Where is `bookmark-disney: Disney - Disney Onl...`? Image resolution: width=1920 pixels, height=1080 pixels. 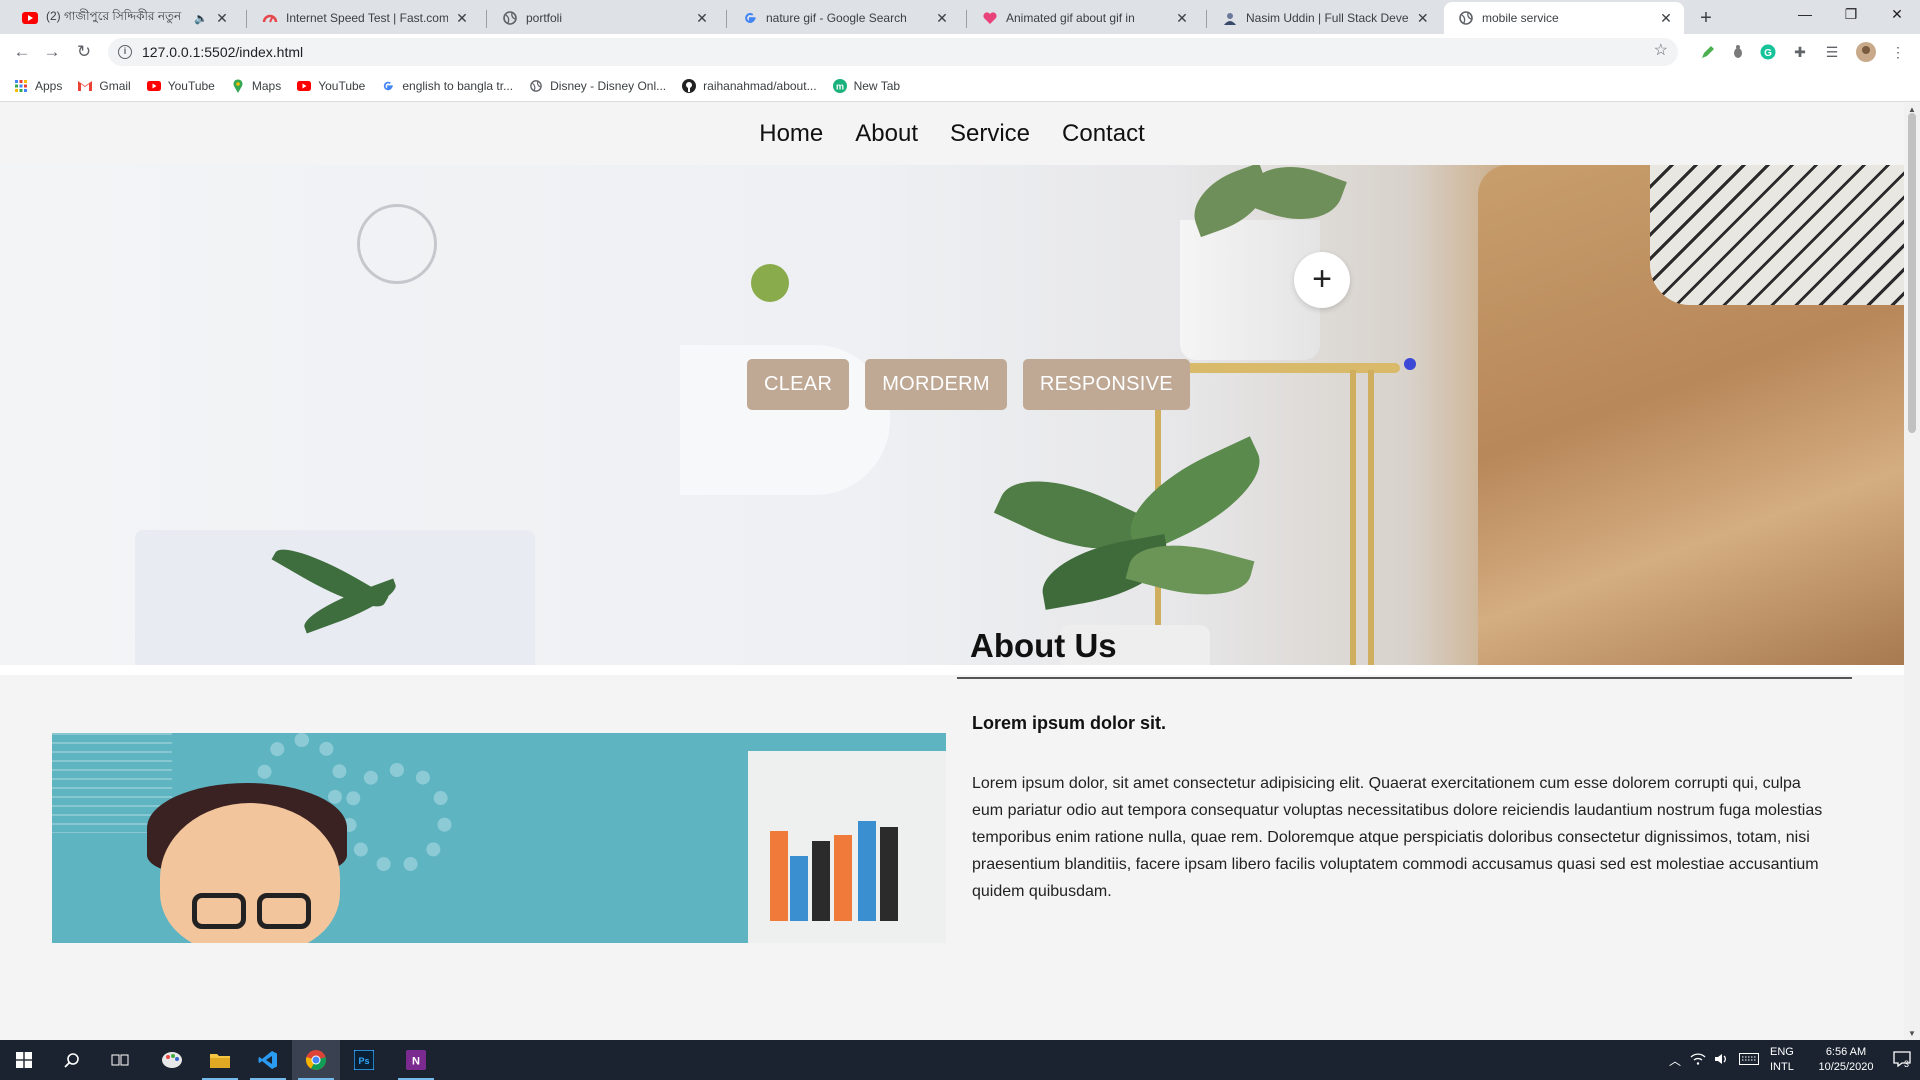 bookmark-disney: Disney - Disney Onl... is located at coordinates (597, 86).